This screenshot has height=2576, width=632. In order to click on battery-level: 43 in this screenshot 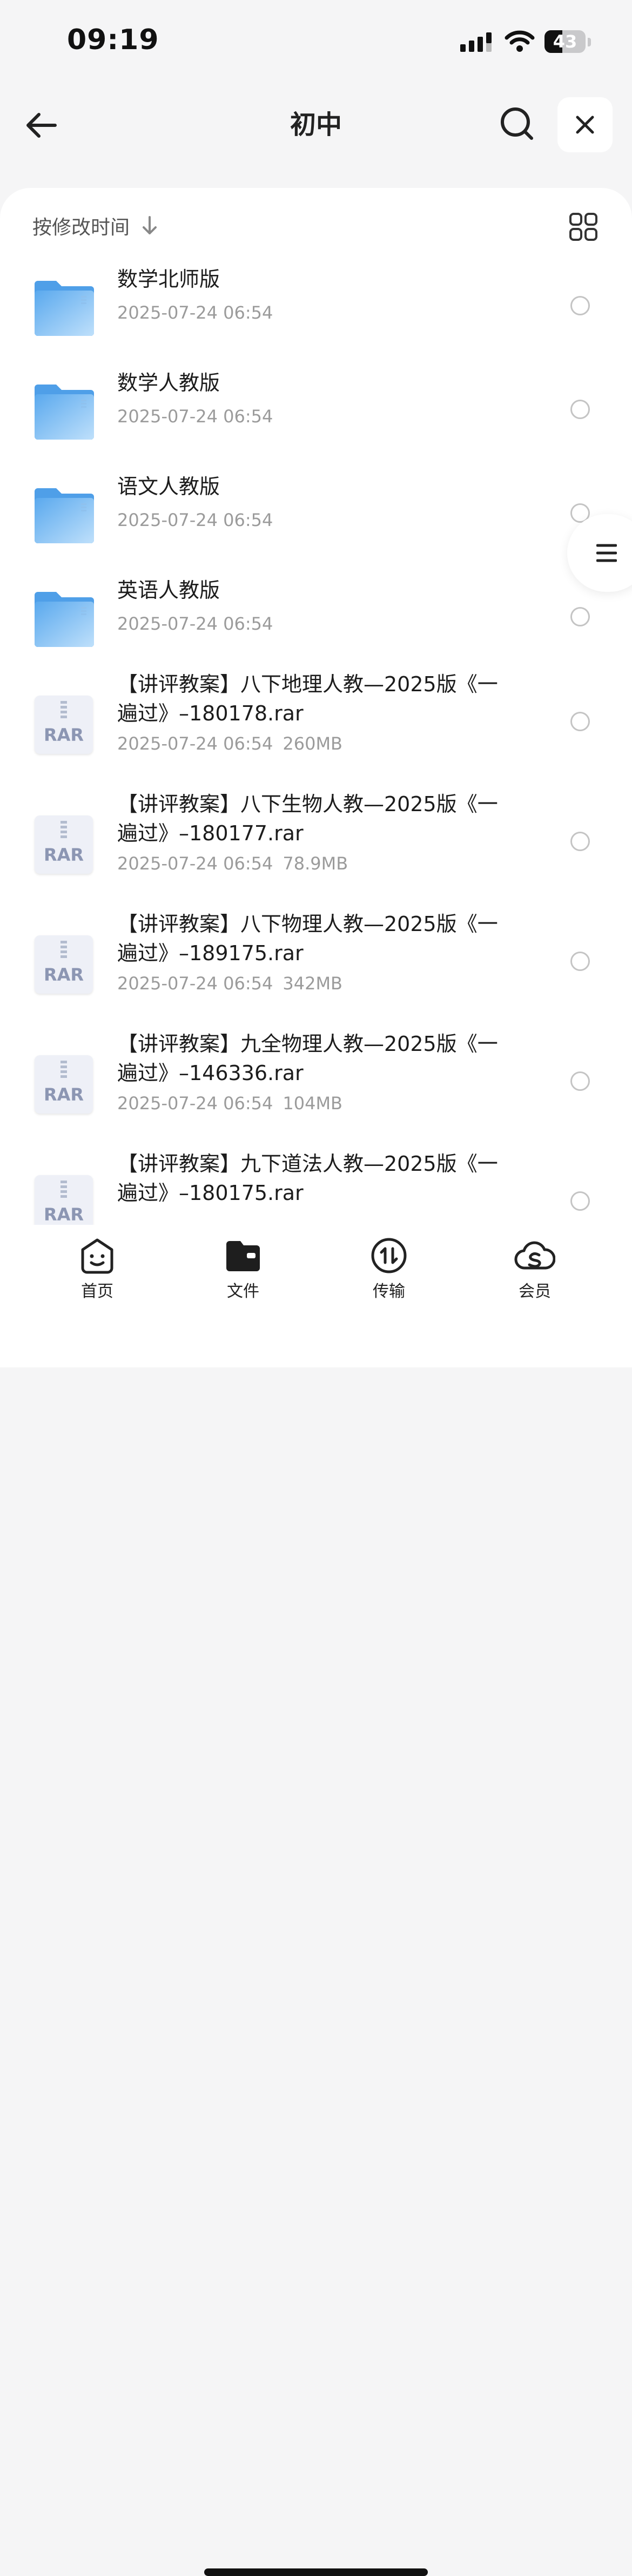, I will do `click(565, 41)`.